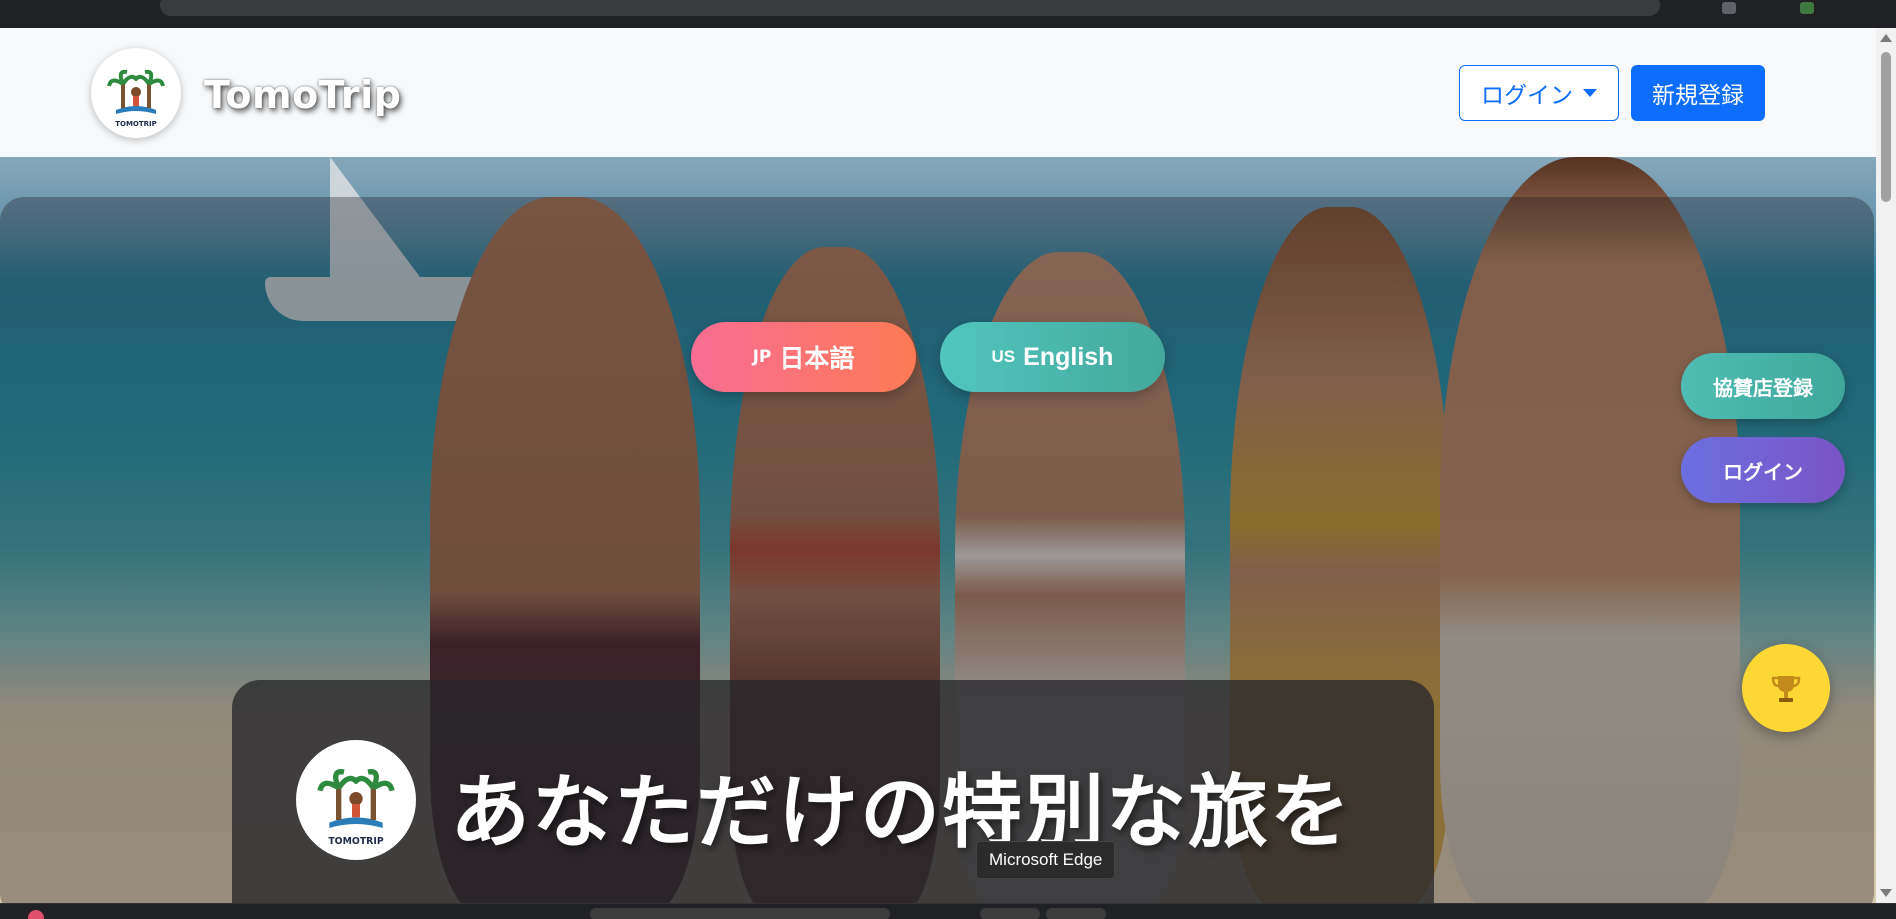  Describe the element at coordinates (1698, 93) in the screenshot. I see `register-button: 新規登録` at that location.